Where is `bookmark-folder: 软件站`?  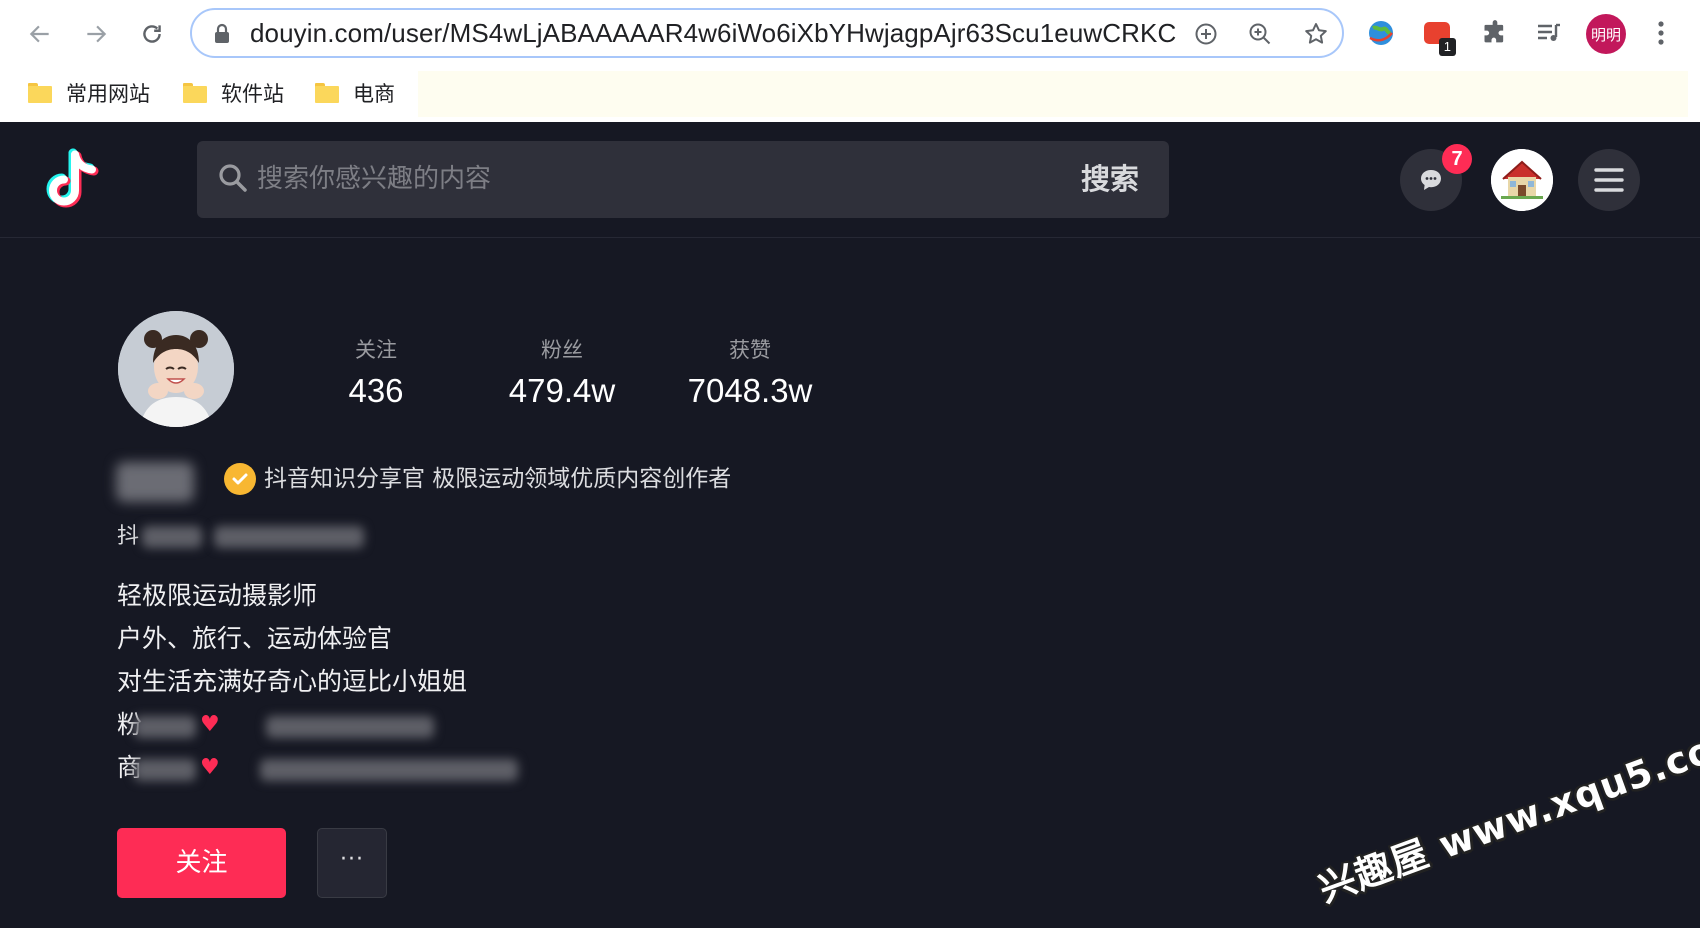
bookmark-folder: 软件站 is located at coordinates (233, 93).